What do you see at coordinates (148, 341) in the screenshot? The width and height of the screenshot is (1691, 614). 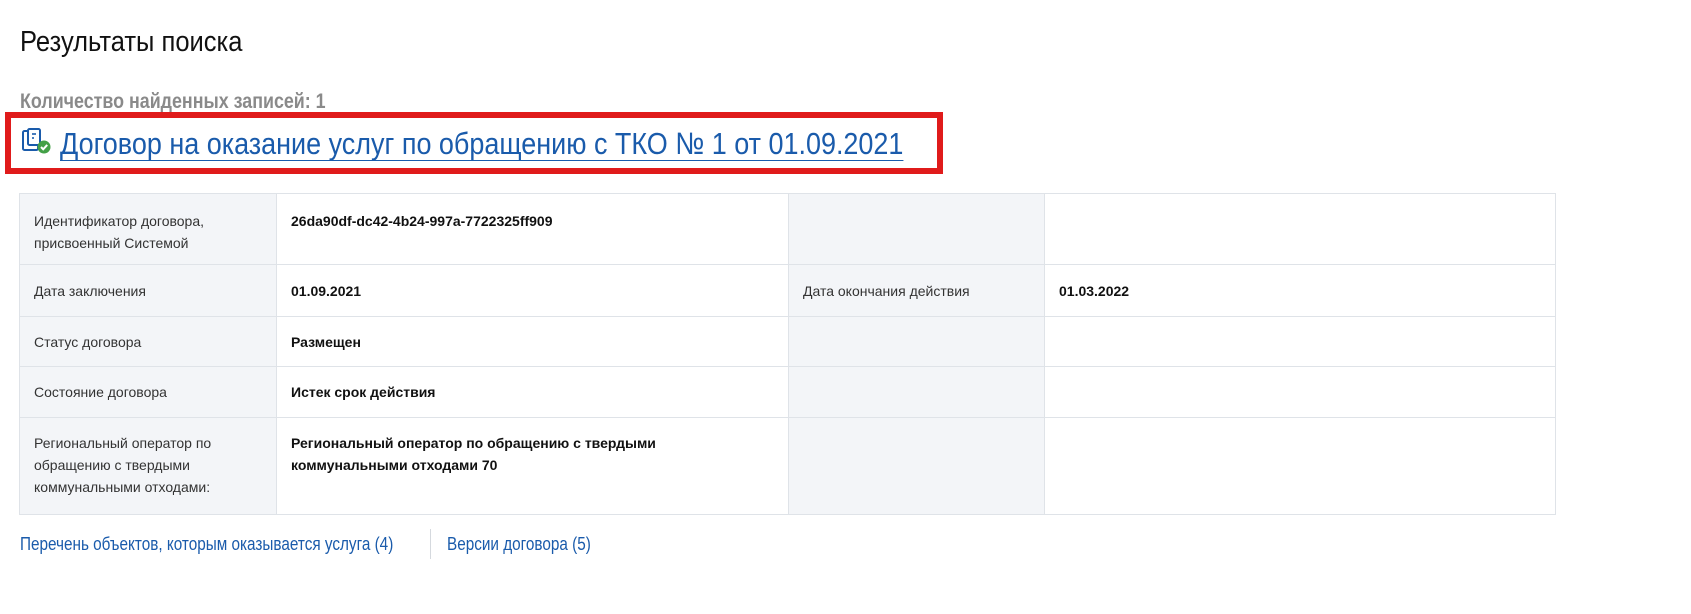 I see `row-label: Статус договора` at bounding box center [148, 341].